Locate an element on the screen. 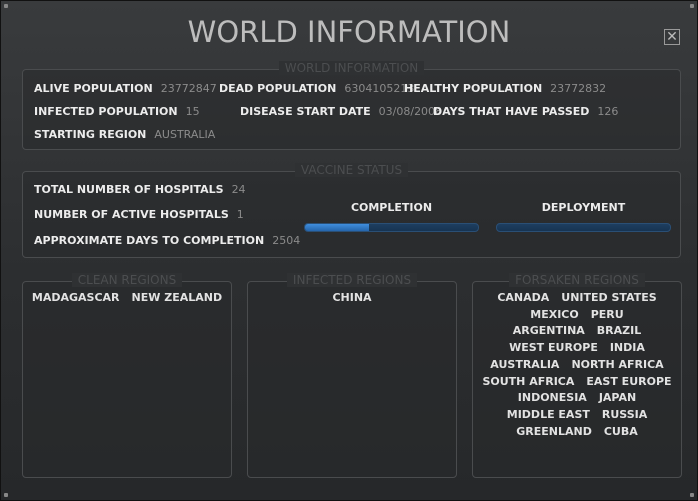 This screenshot has width=698, height=501. region-name: MEXICO is located at coordinates (554, 314).